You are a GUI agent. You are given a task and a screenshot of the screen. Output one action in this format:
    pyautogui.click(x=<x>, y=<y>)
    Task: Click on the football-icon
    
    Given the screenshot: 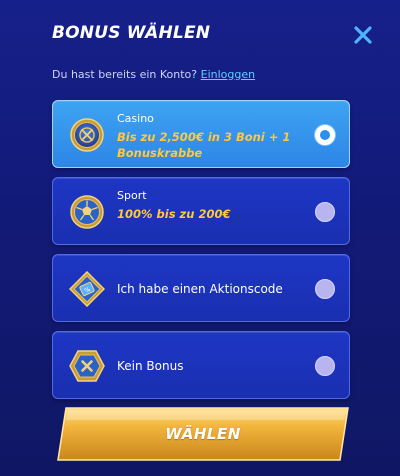 What is the action you would take?
    pyautogui.click(x=87, y=212)
    